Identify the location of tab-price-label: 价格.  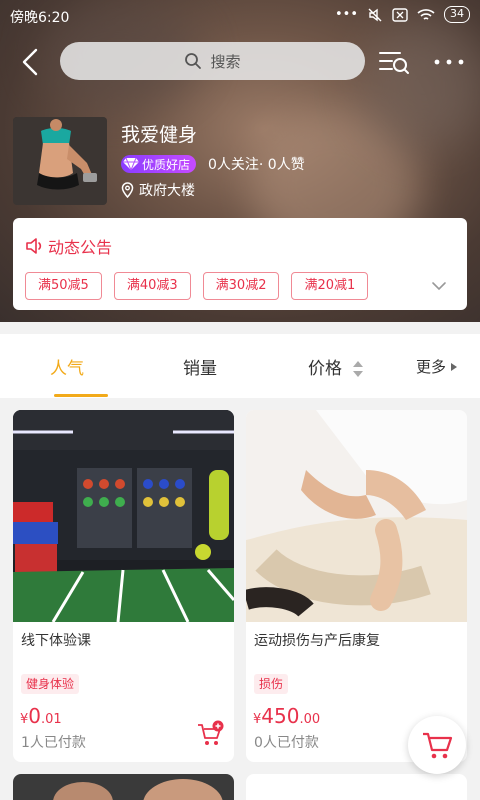
(325, 369).